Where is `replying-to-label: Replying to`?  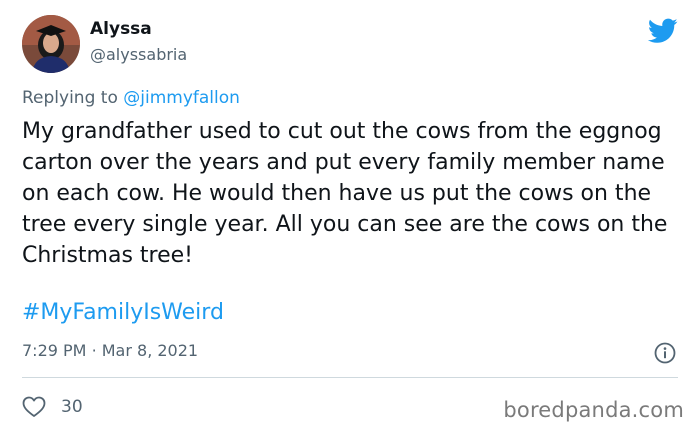 replying-to-label: Replying to is located at coordinates (70, 98).